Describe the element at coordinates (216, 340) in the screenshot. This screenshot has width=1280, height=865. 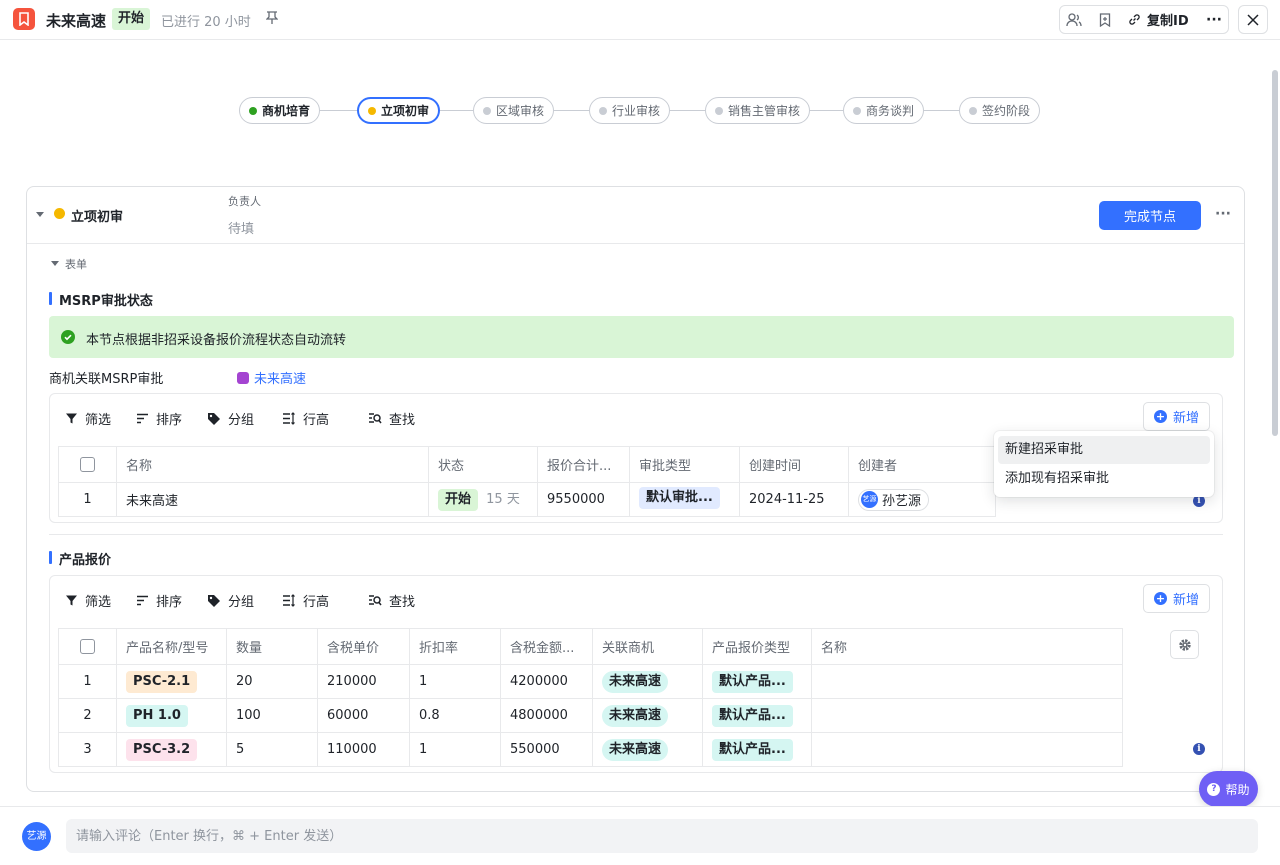
I see `alert-text: 本节点根据非招采设备报价流程状态自动流转` at that location.